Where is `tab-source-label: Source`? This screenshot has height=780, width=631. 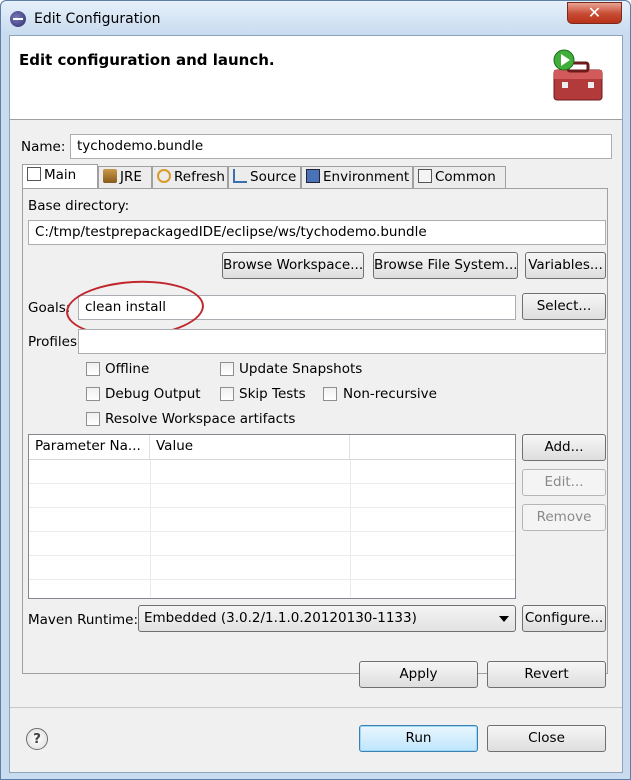
tab-source-label: Source is located at coordinates (273, 177).